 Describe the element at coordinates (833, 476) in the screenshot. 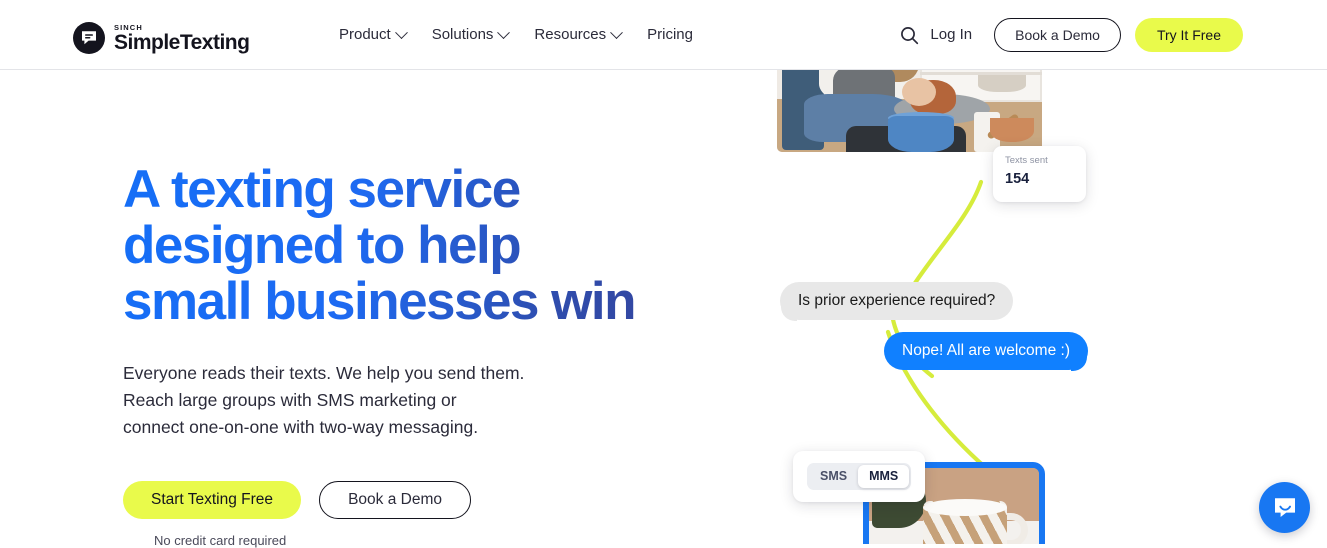

I see `toggle-option-sms: SMS` at that location.